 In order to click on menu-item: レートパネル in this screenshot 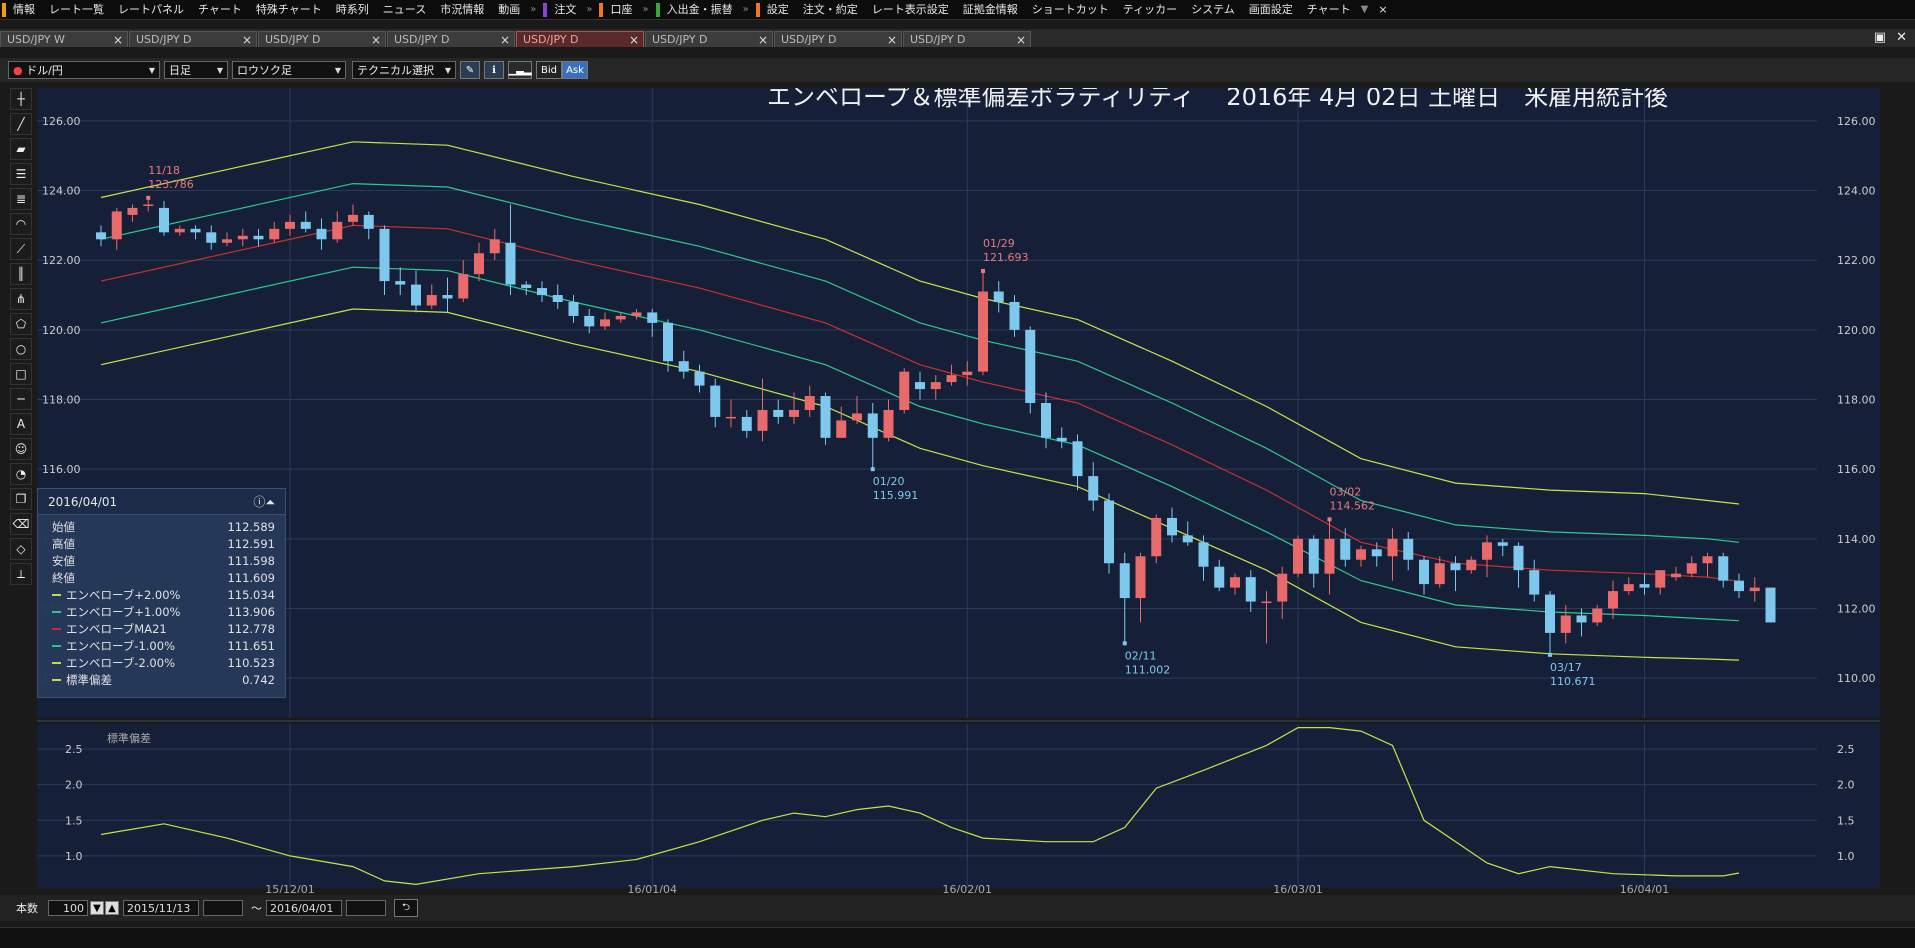, I will do `click(151, 9)`.